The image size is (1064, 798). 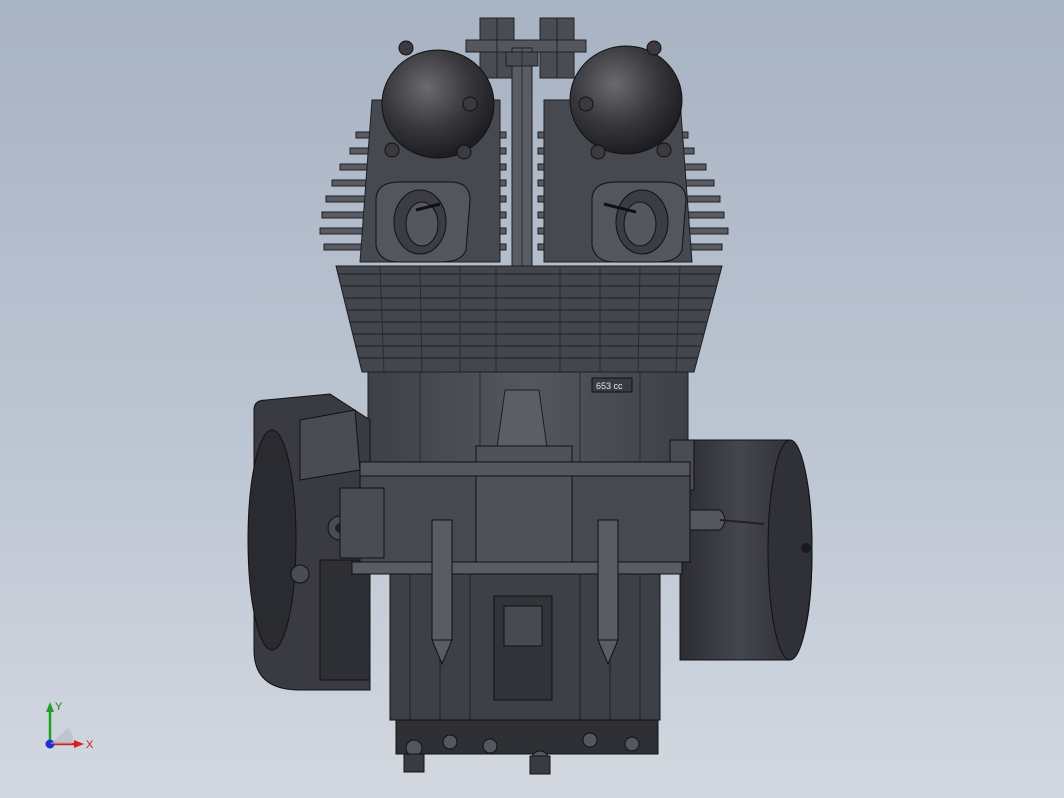 I want to click on left-valve-cover, so click(x=438, y=100).